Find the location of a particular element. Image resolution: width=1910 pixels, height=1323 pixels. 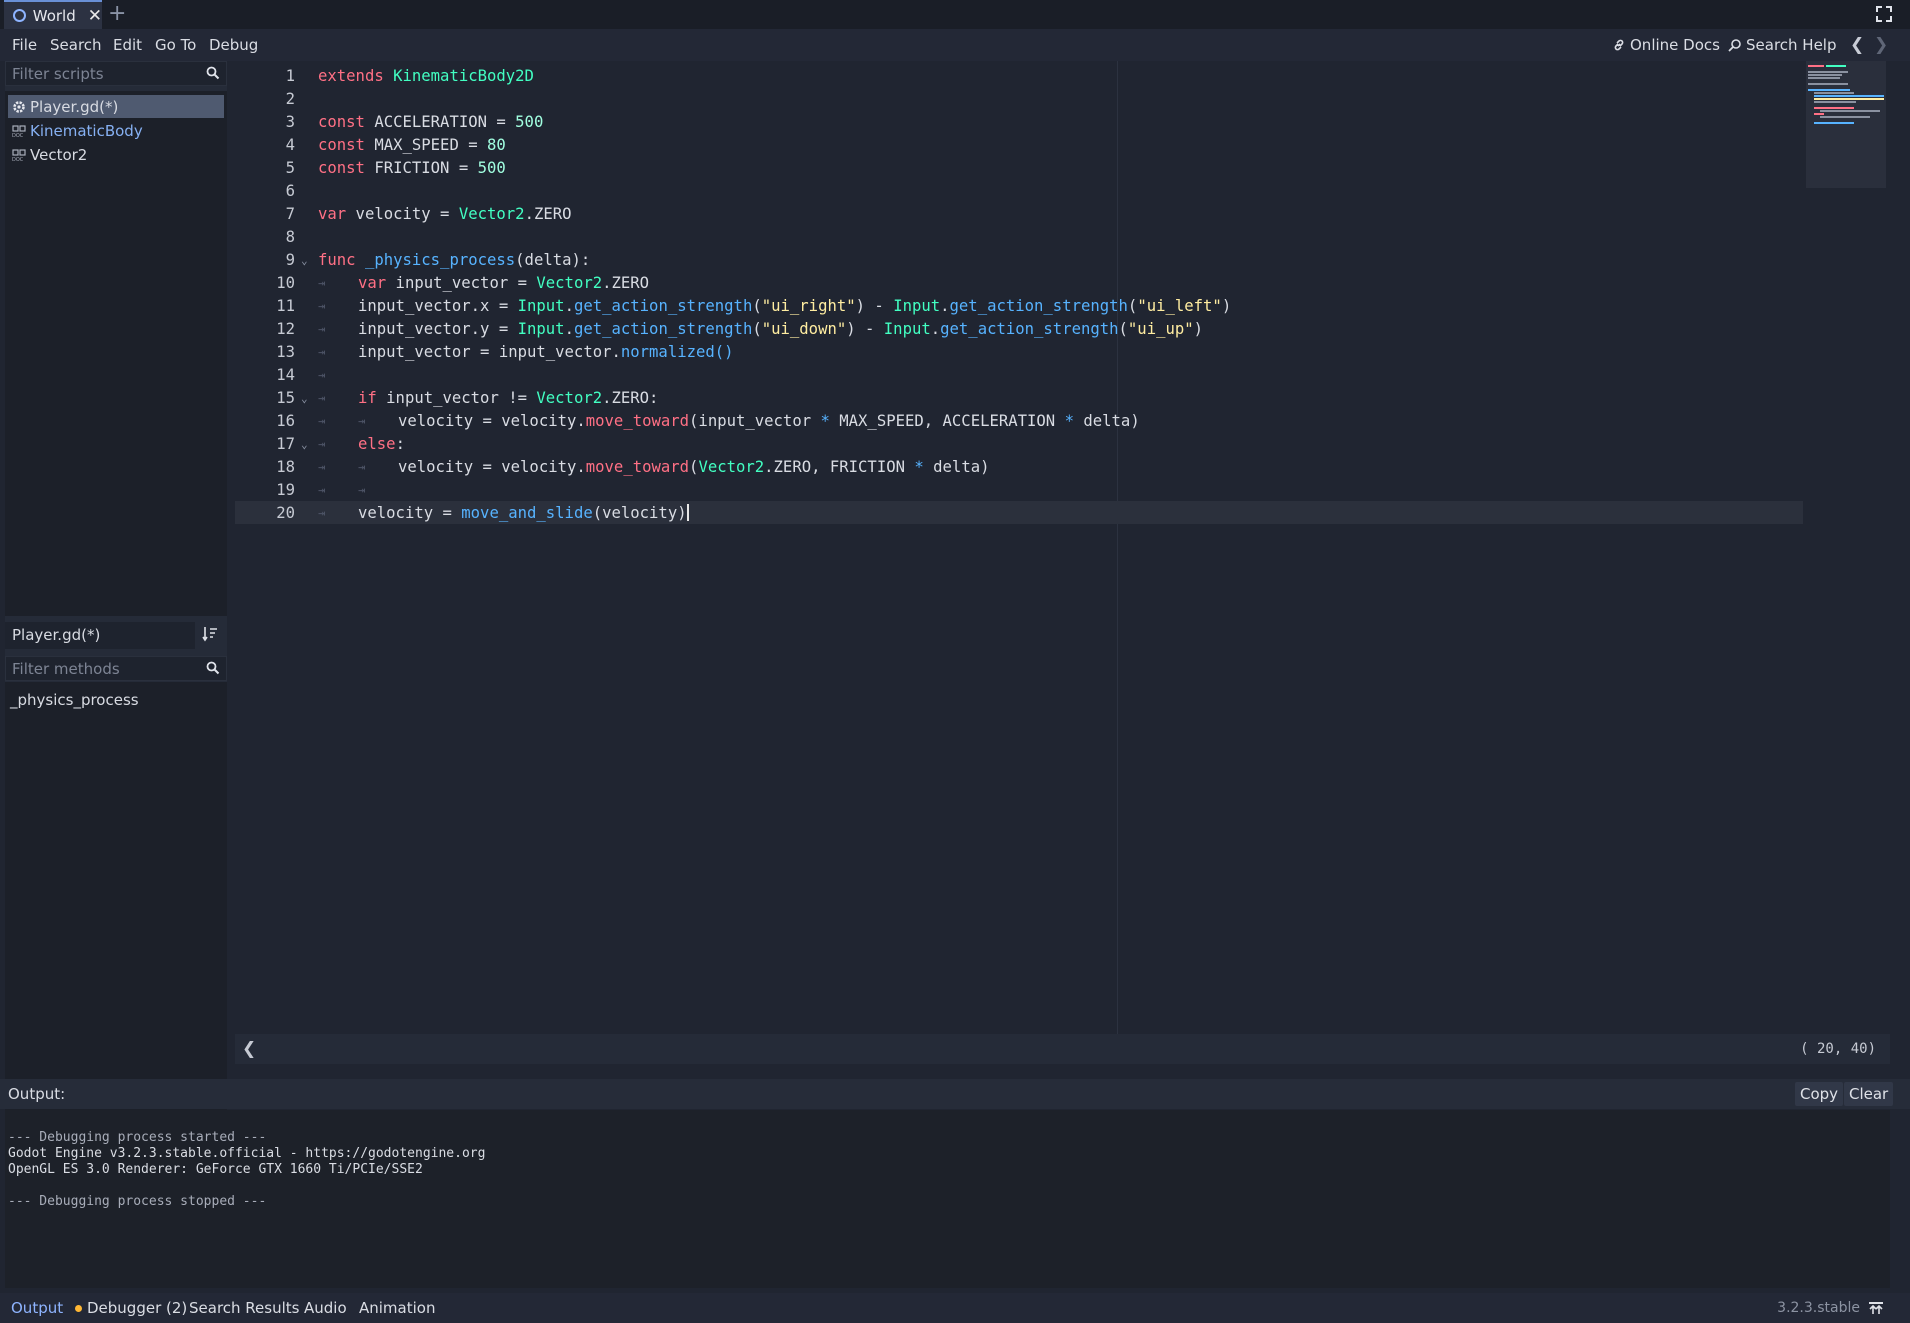

code-line: 17 ⌄ ⇥ else: is located at coordinates (1019, 444).